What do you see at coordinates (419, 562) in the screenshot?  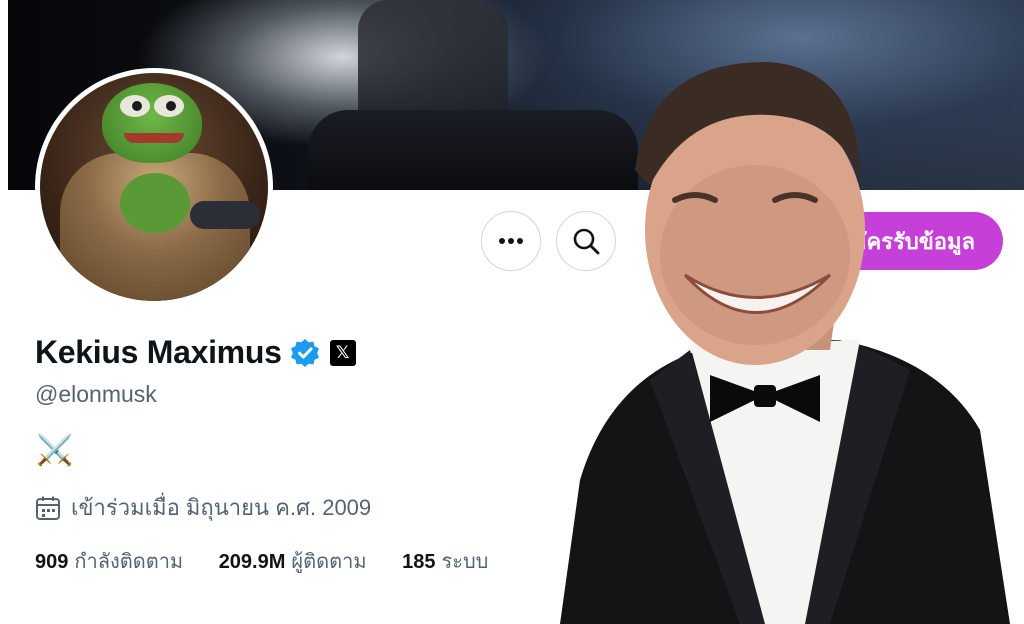 I see `subscriptions-count: 185` at bounding box center [419, 562].